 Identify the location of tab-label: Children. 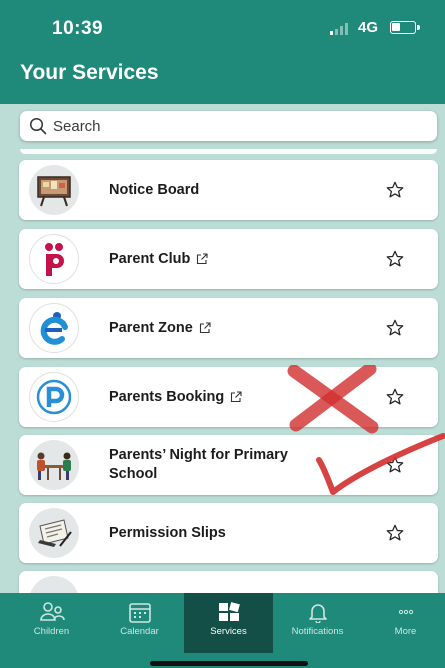
(51, 631).